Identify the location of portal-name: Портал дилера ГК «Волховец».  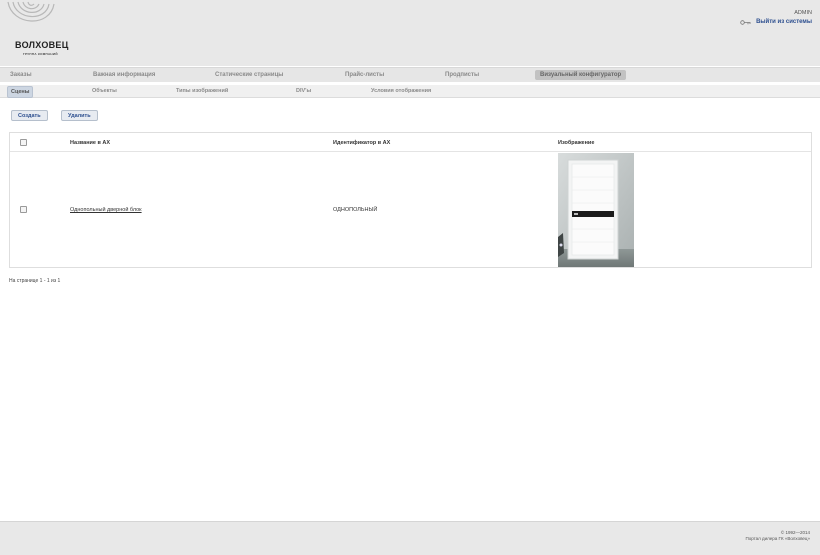
(777, 538).